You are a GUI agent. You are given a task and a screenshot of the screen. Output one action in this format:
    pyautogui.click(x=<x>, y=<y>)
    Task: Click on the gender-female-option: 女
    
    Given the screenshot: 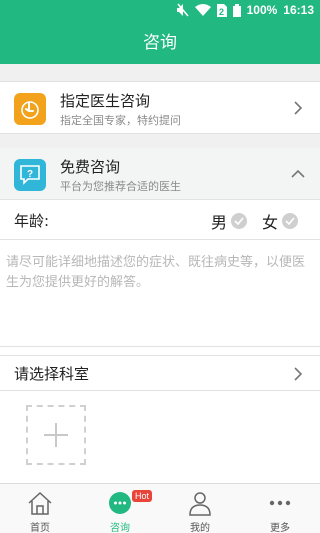 What is the action you would take?
    pyautogui.click(x=280, y=221)
    